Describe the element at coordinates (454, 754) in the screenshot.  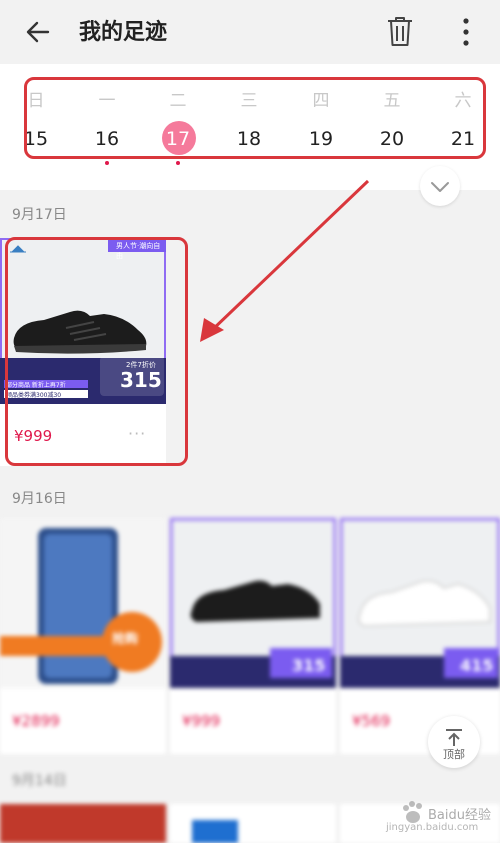
I see `scroll-top-label: 顶部` at that location.